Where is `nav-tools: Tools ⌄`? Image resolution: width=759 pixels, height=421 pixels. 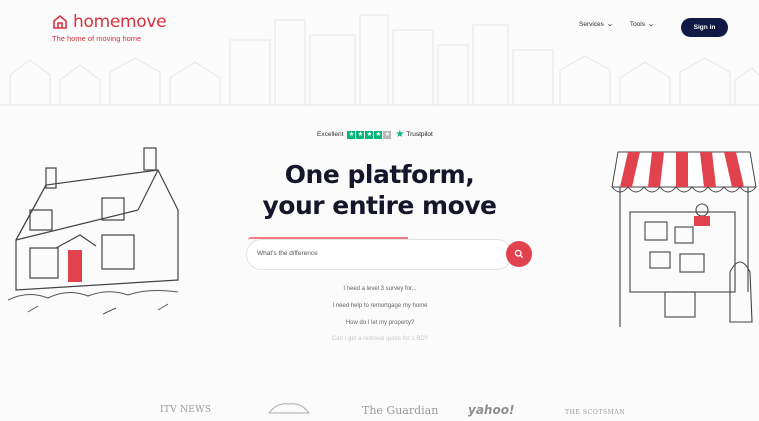 nav-tools: Tools ⌄ is located at coordinates (642, 24).